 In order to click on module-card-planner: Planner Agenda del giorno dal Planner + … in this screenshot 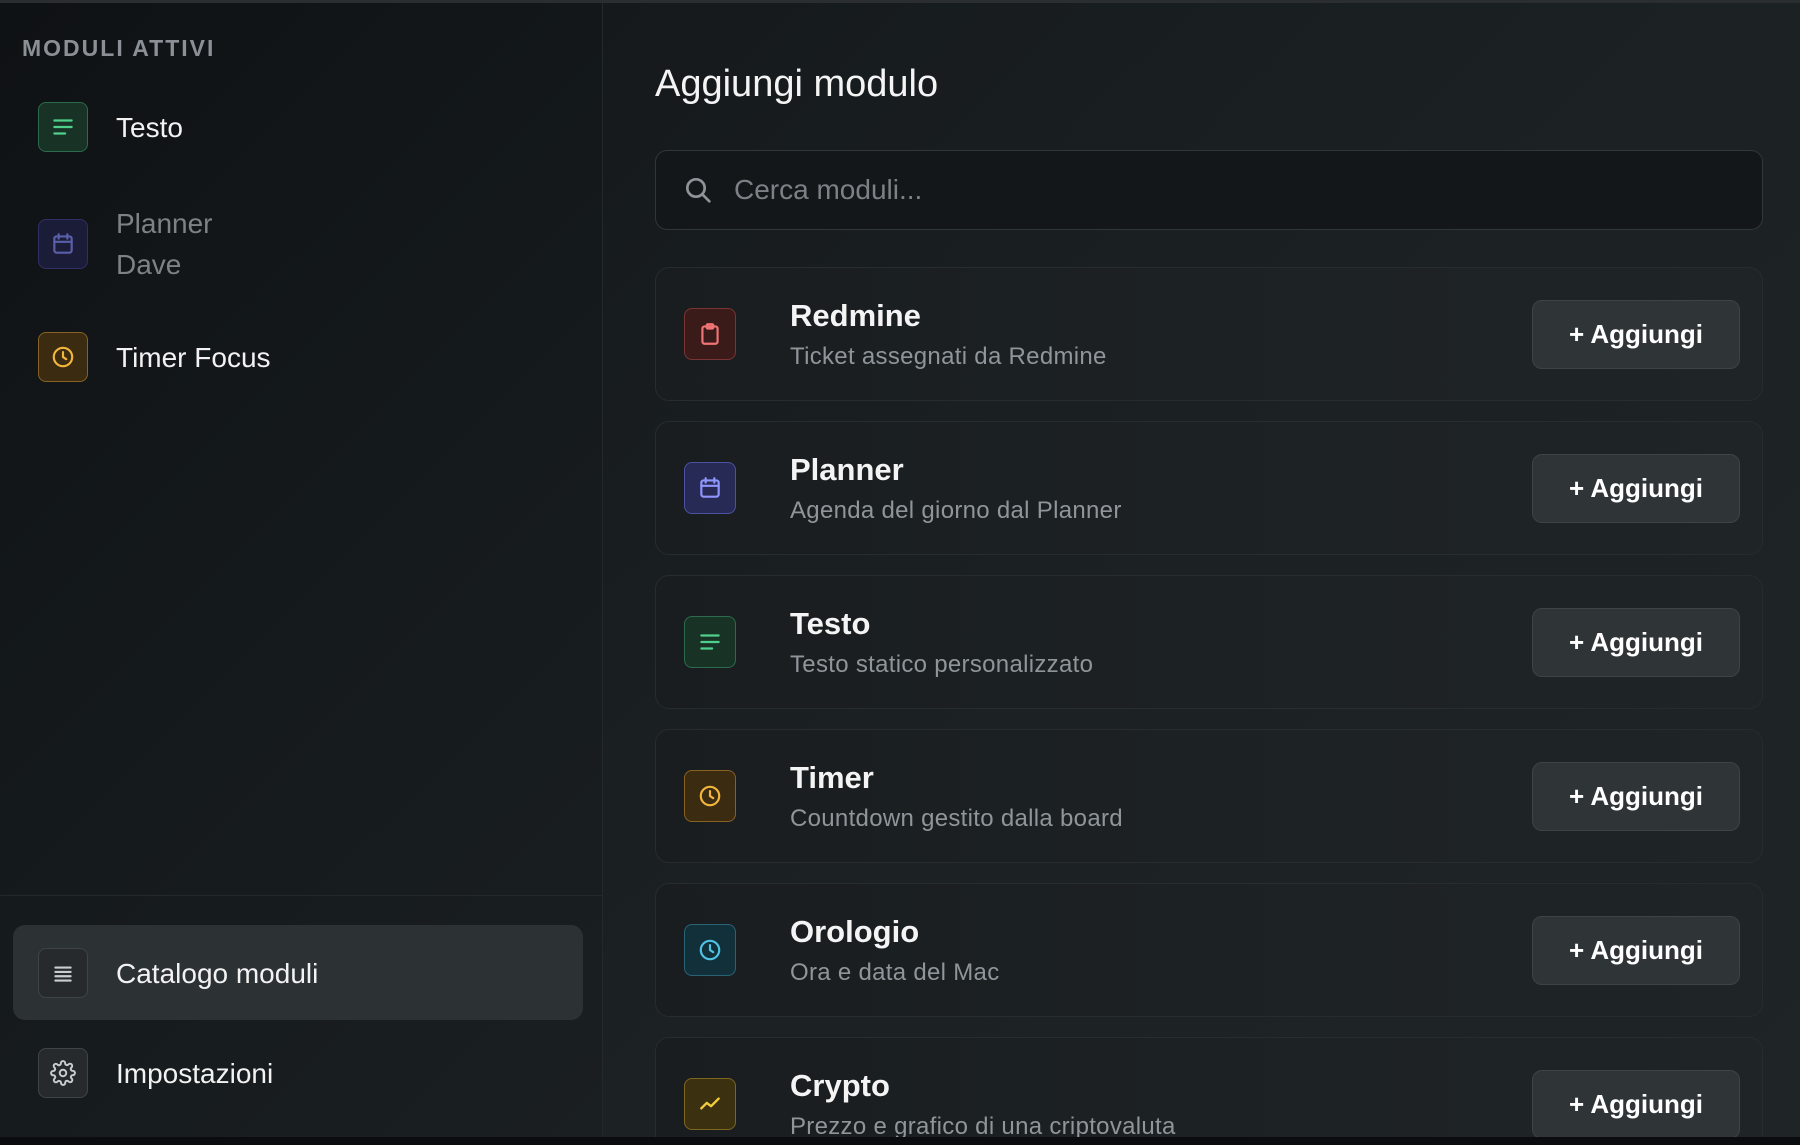, I will do `click(1209, 488)`.